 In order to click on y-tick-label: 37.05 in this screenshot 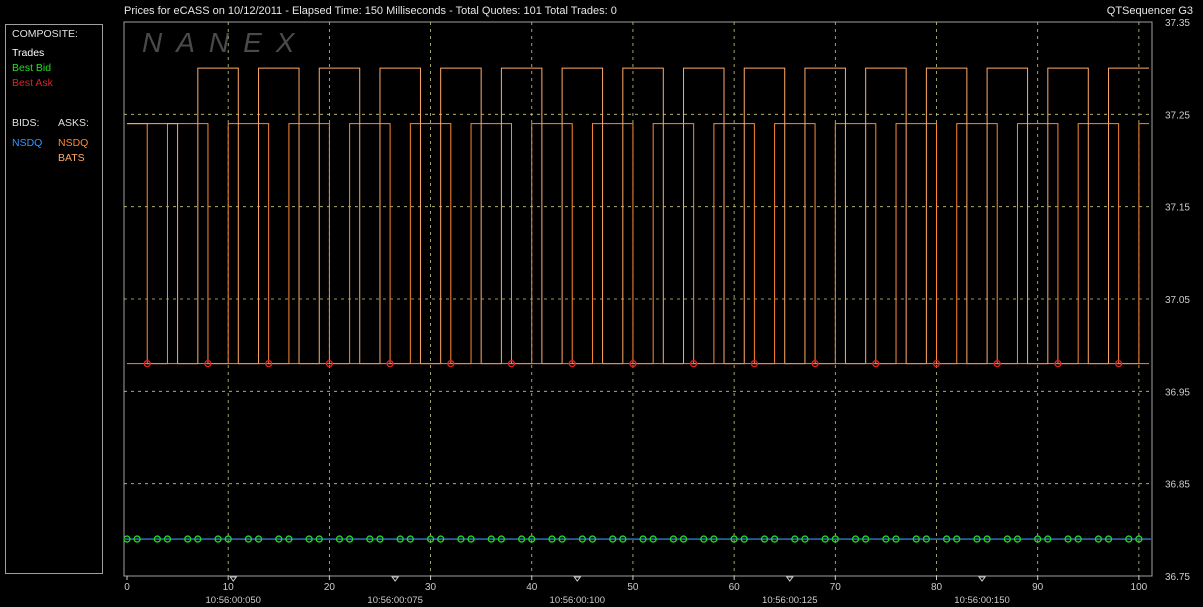, I will do `click(1177, 300)`.